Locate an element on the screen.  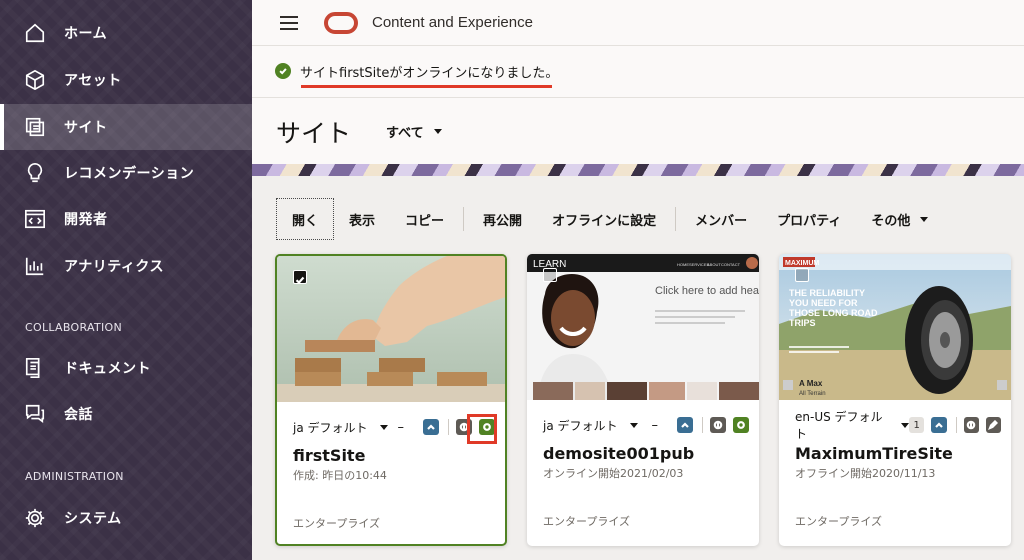
locale-label: en-US デフォルト is located at coordinates (839, 425).